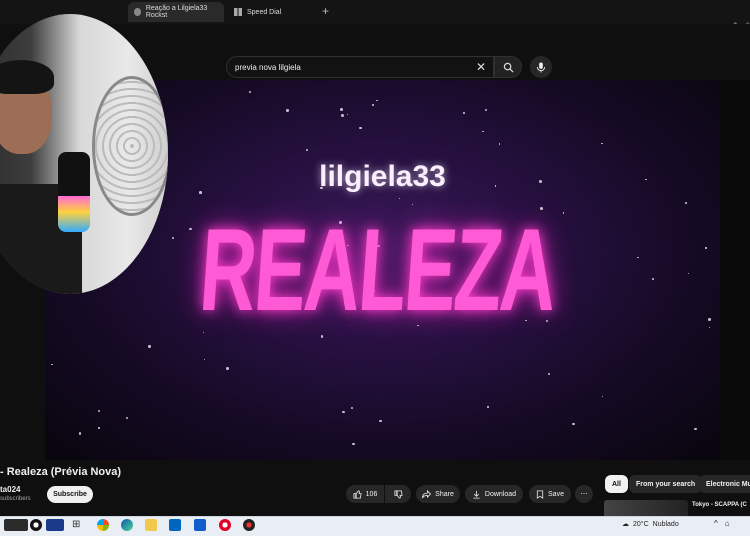 The width and height of the screenshot is (750, 536). I want to click on obs-icon, so click(249, 525).